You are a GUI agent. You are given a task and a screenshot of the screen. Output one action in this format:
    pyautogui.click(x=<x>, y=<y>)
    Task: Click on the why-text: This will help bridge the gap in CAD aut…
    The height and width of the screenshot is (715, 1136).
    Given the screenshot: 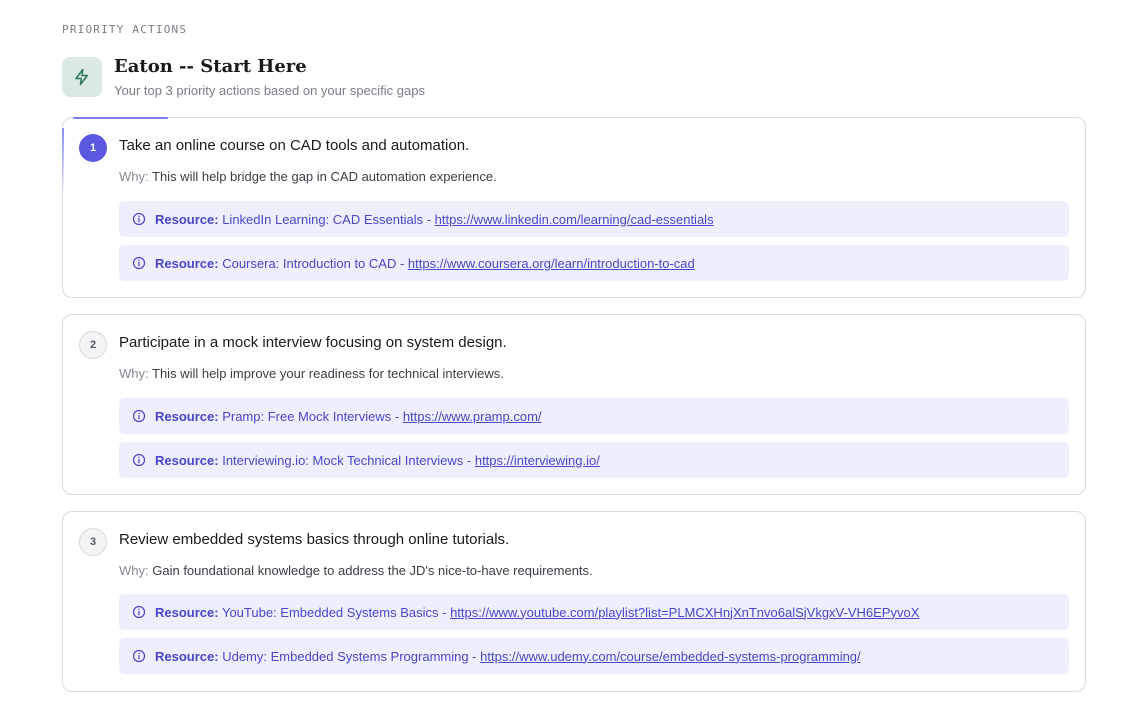 What is the action you would take?
    pyautogui.click(x=324, y=176)
    